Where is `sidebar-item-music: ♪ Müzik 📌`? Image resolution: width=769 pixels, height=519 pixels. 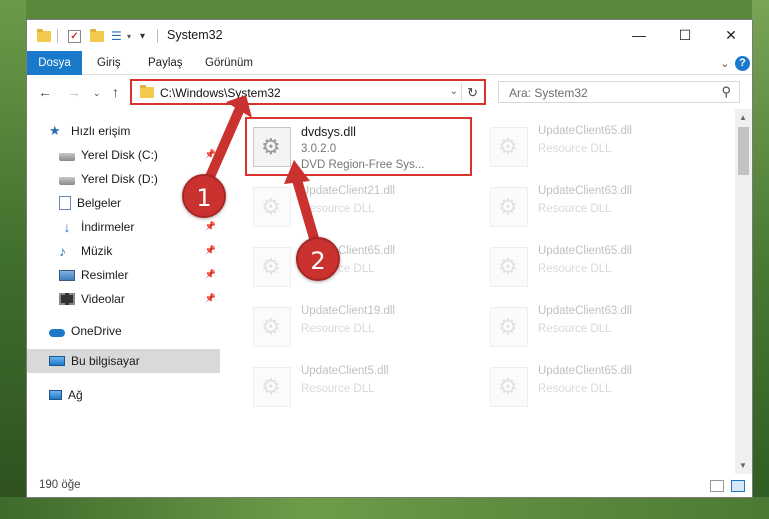
sidebar-item-music: ♪ Müzik 📌 is located at coordinates (123, 251).